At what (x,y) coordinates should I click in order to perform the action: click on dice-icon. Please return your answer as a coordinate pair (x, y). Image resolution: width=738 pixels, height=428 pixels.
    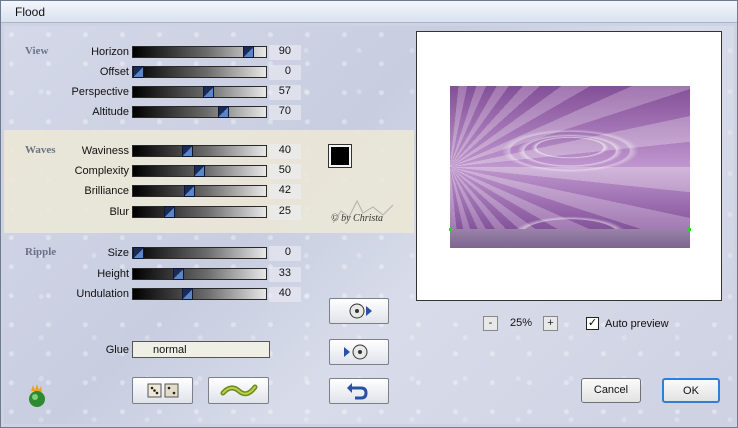
    Looking at the image, I should click on (163, 390).